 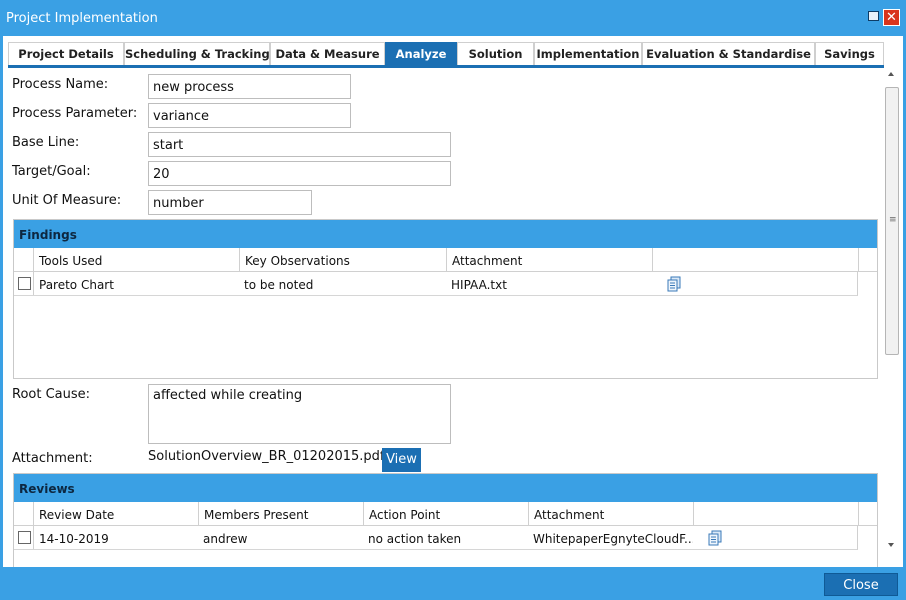 I want to click on column-key-observations: Key Observations, so click(x=342, y=259).